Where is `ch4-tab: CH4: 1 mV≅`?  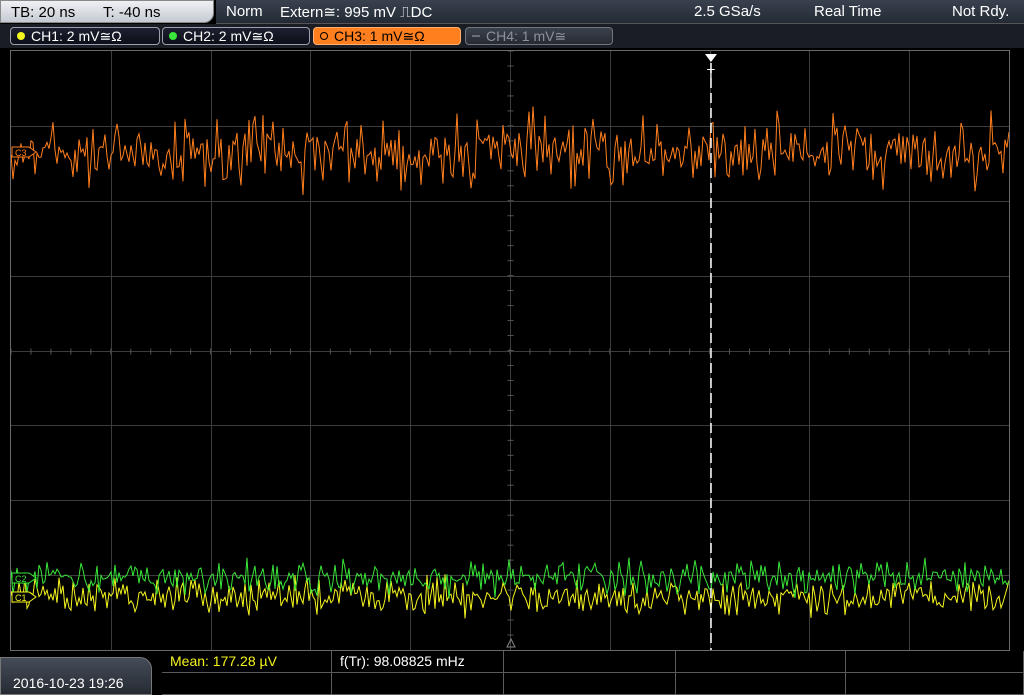
ch4-tab: CH4: 1 mV≅ is located at coordinates (539, 36).